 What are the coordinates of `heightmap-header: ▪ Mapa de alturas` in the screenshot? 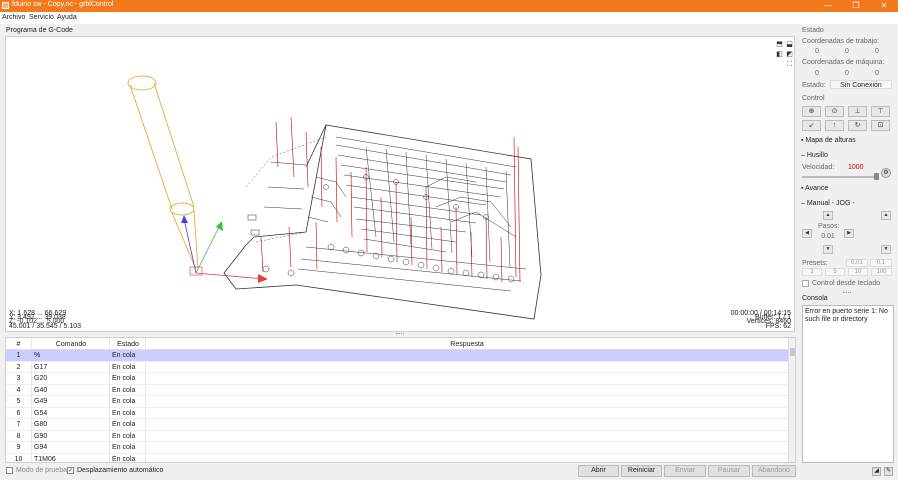 It's located at (828, 140).